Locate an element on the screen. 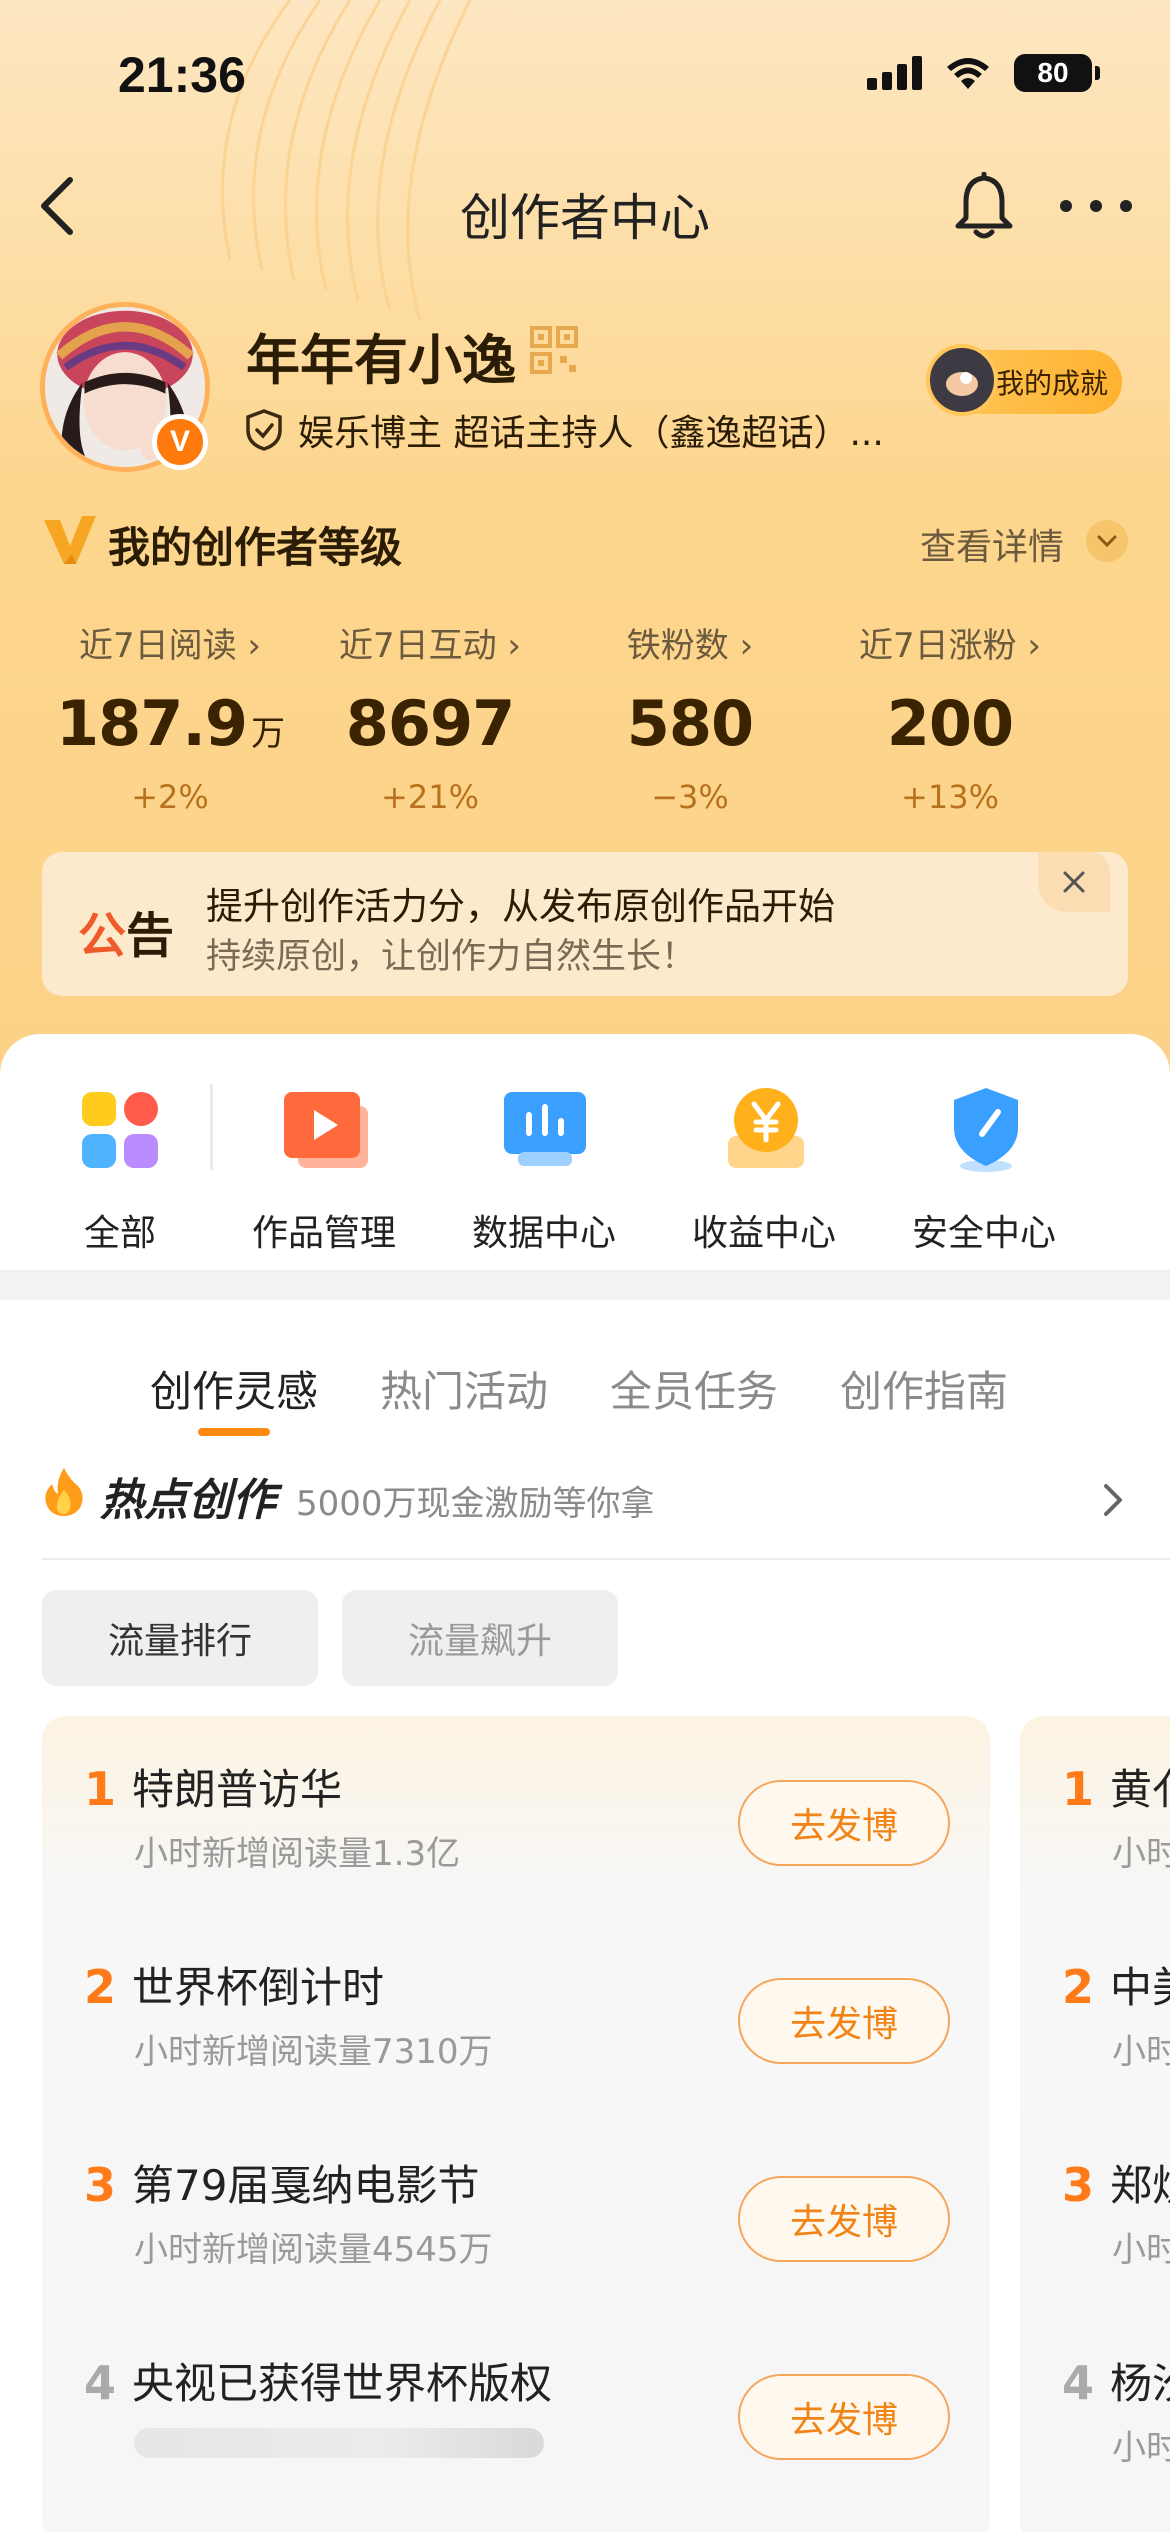 Image resolution: width=1170 pixels, height=2532 pixels. shield-check-icon is located at coordinates (264, 430).